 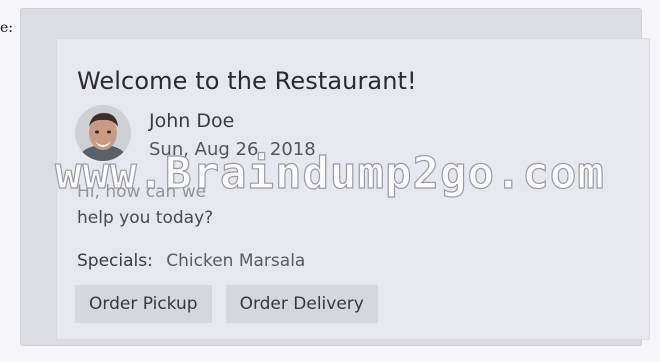 I want to click on specials-row: Specials: Chicken Marsala, so click(x=191, y=261).